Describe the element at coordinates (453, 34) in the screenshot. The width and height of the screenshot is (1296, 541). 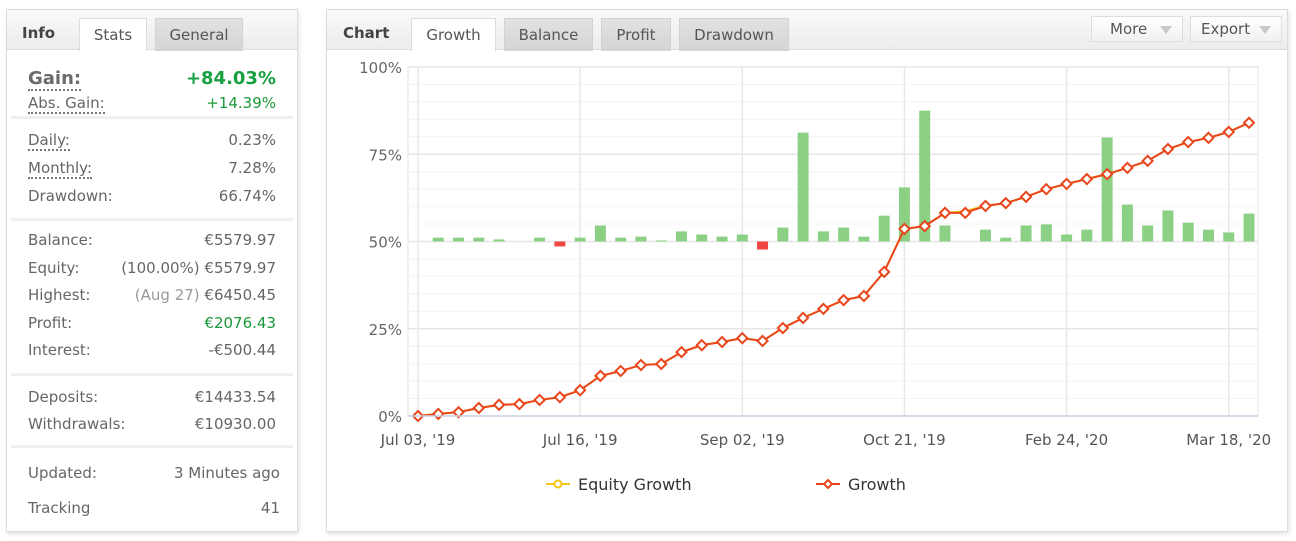
I see `tab-growth: Growth` at that location.